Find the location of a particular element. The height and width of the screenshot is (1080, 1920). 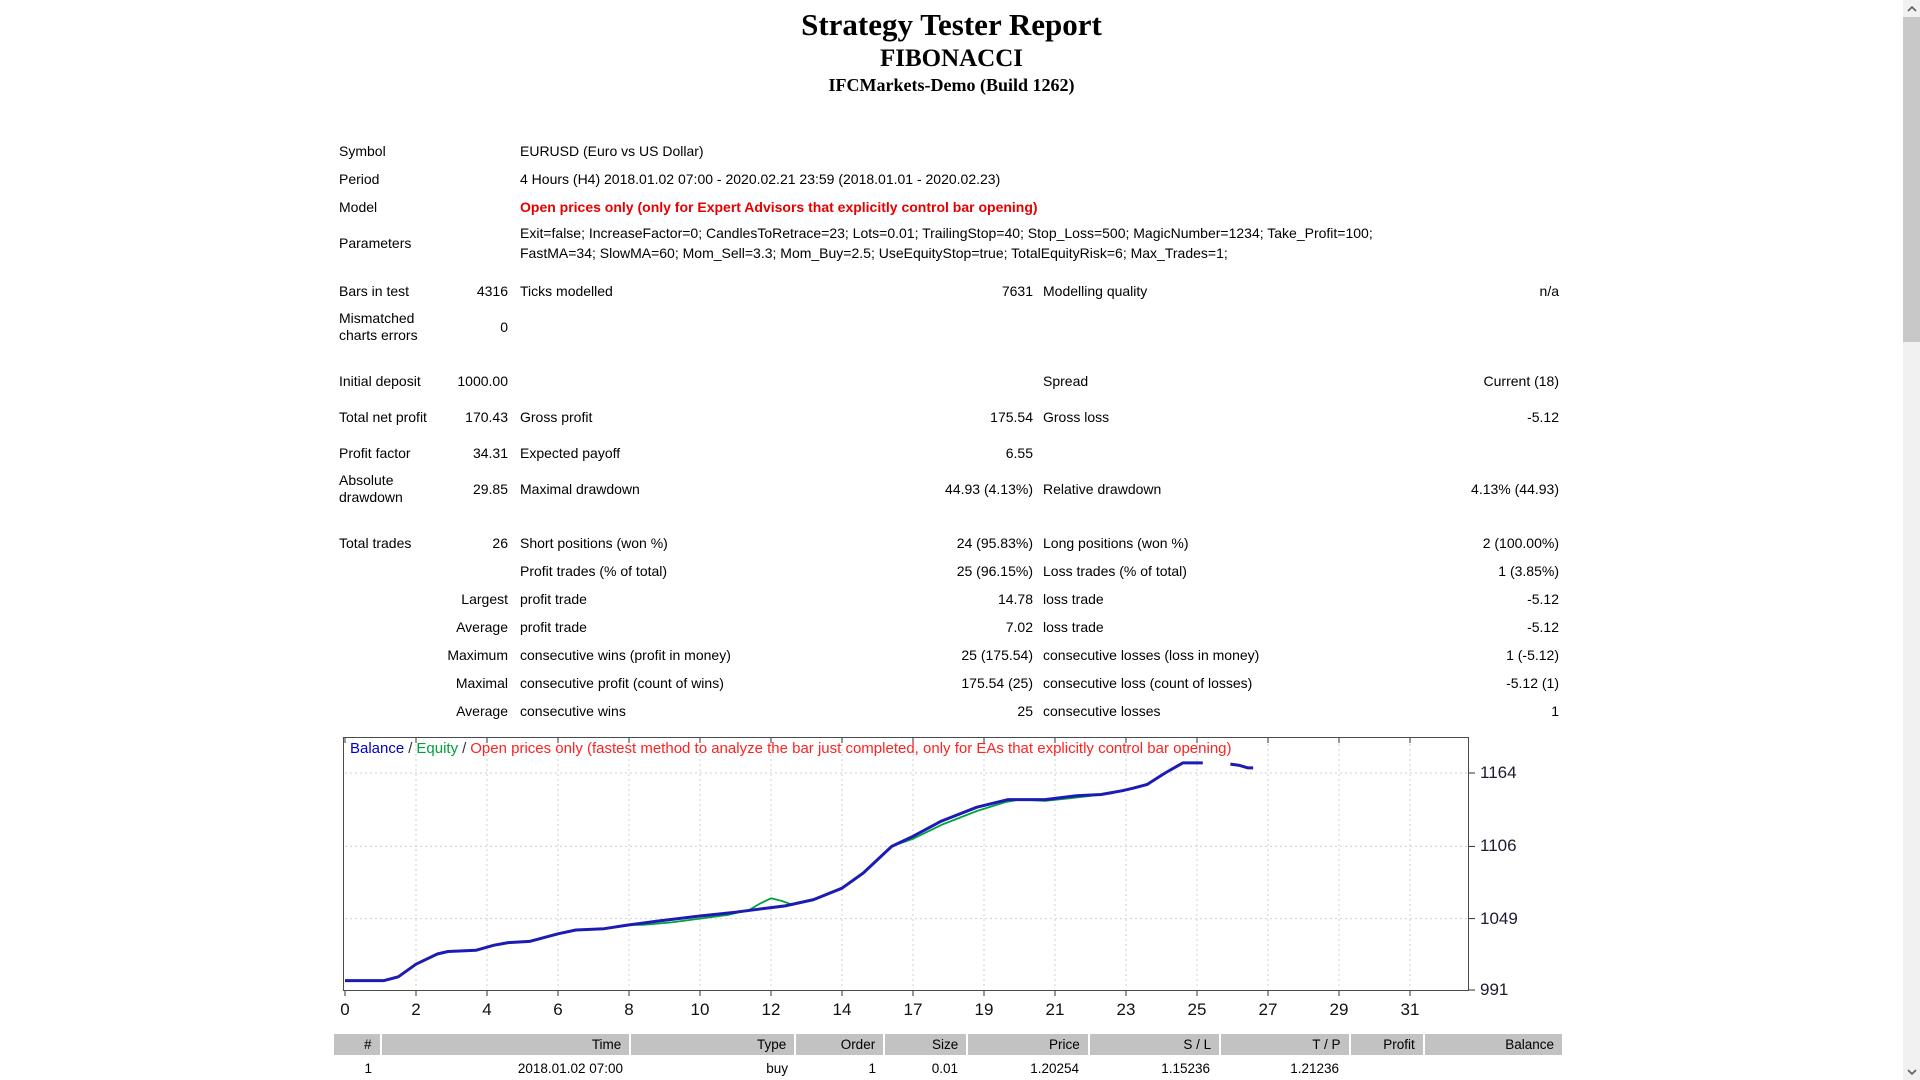

x-tick-label: 19 is located at coordinates (984, 1009).